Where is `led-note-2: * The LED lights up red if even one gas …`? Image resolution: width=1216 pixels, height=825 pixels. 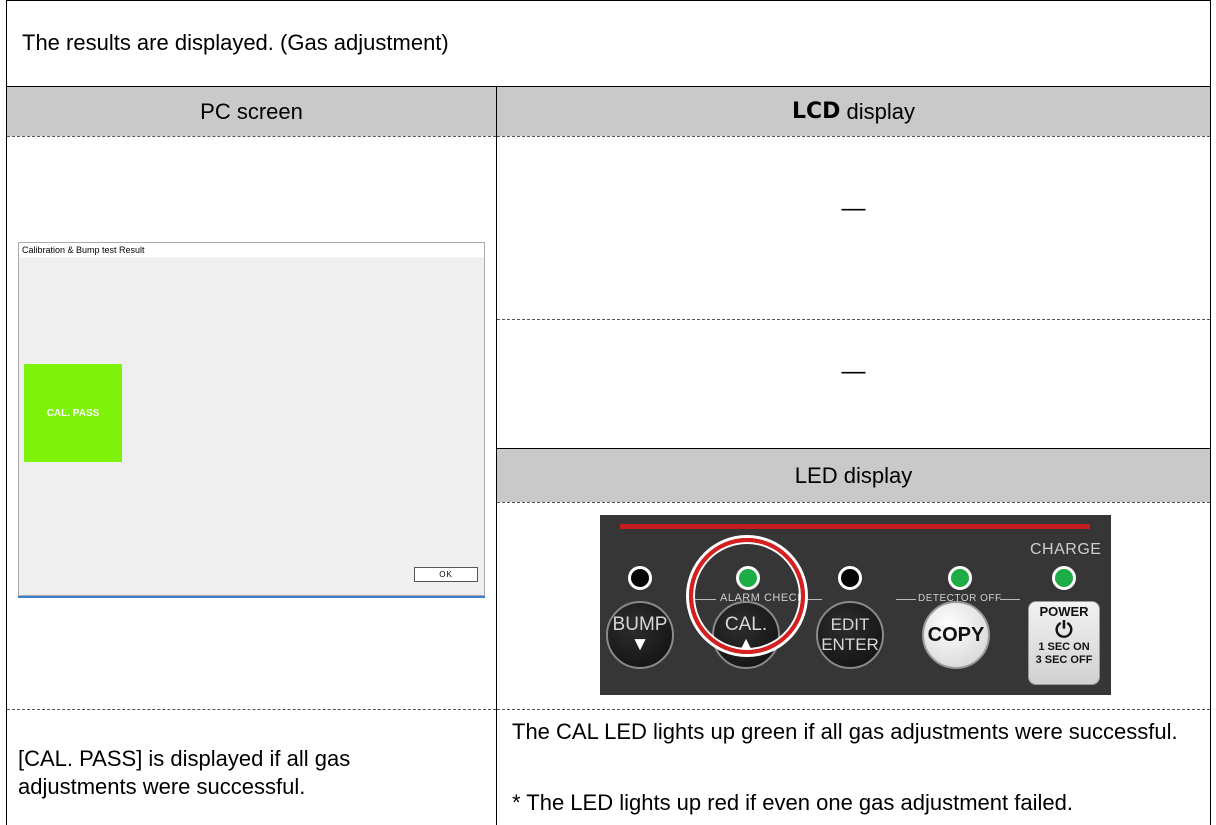
led-note-2: * The LED lights up red if even one gas … is located at coordinates (792, 802).